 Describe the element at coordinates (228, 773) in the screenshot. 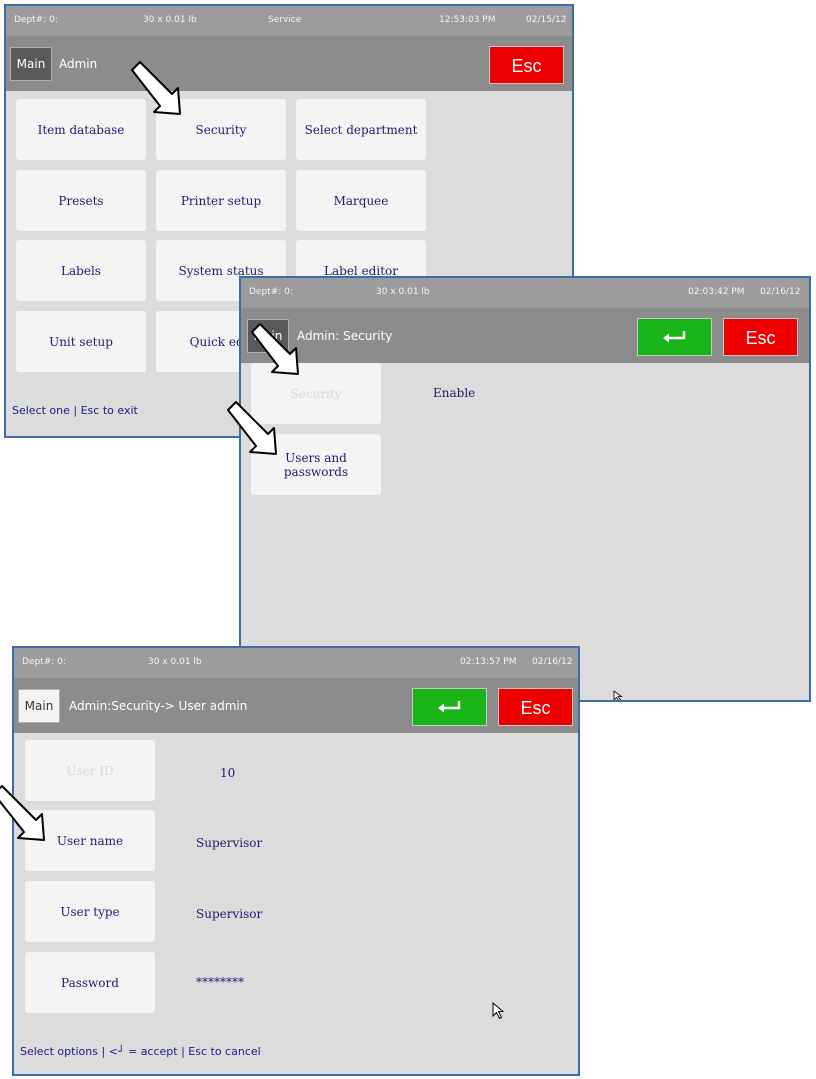

I see `user-id-value: 10` at that location.